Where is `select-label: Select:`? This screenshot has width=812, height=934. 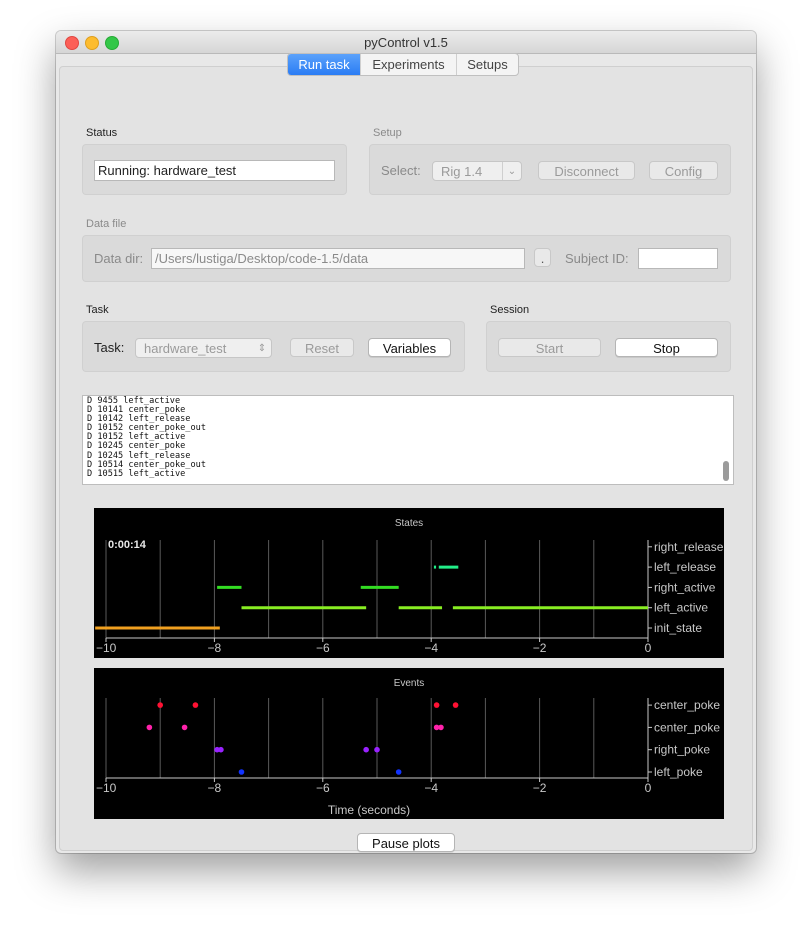
select-label: Select: is located at coordinates (401, 170).